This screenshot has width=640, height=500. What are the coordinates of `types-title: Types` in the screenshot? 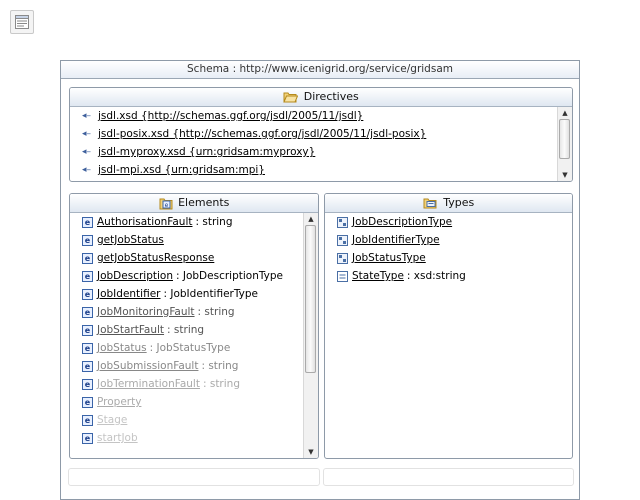 It's located at (459, 202).